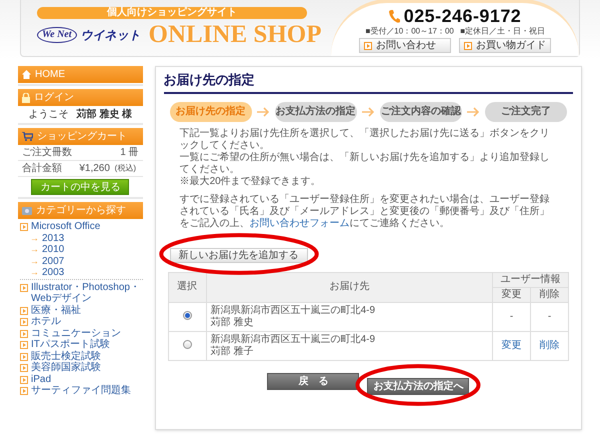 The width and height of the screenshot is (600, 434). Describe the element at coordinates (232, 322) in the screenshot. I see `recipient-name: 苅部 雅史` at that location.